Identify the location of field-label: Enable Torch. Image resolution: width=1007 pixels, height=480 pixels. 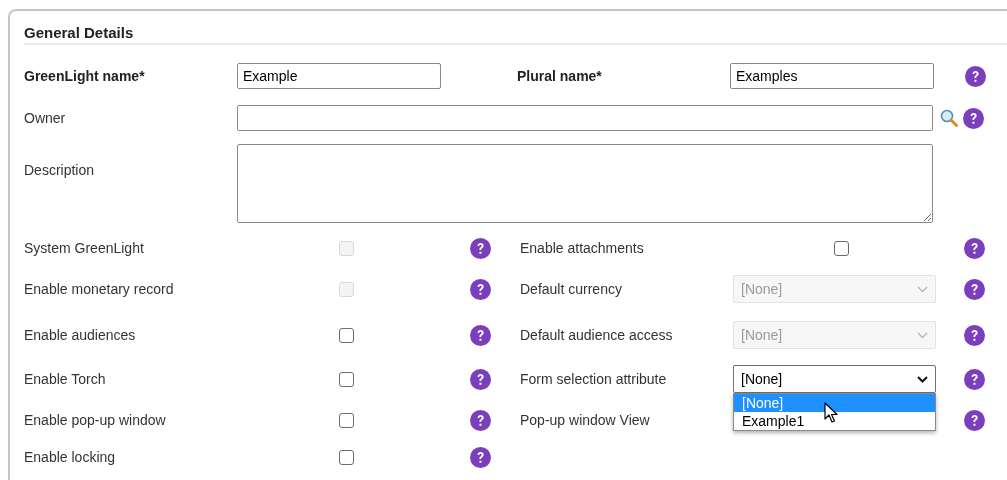
(65, 379).